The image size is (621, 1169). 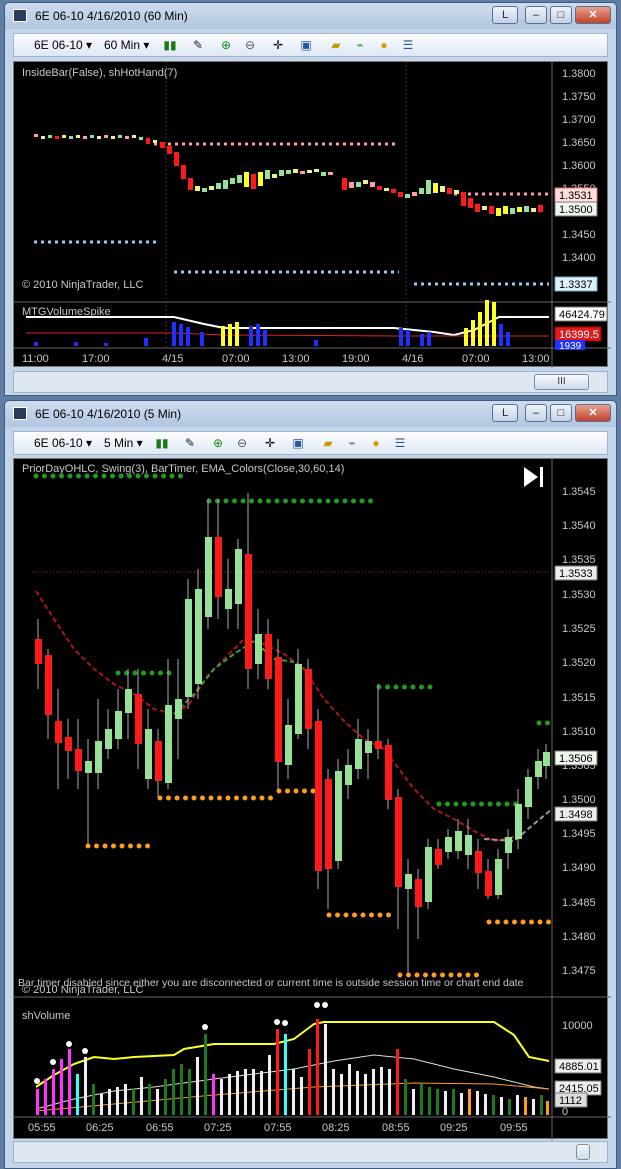 I want to click on volume-tag-1: 46424.79, so click(x=582, y=315).